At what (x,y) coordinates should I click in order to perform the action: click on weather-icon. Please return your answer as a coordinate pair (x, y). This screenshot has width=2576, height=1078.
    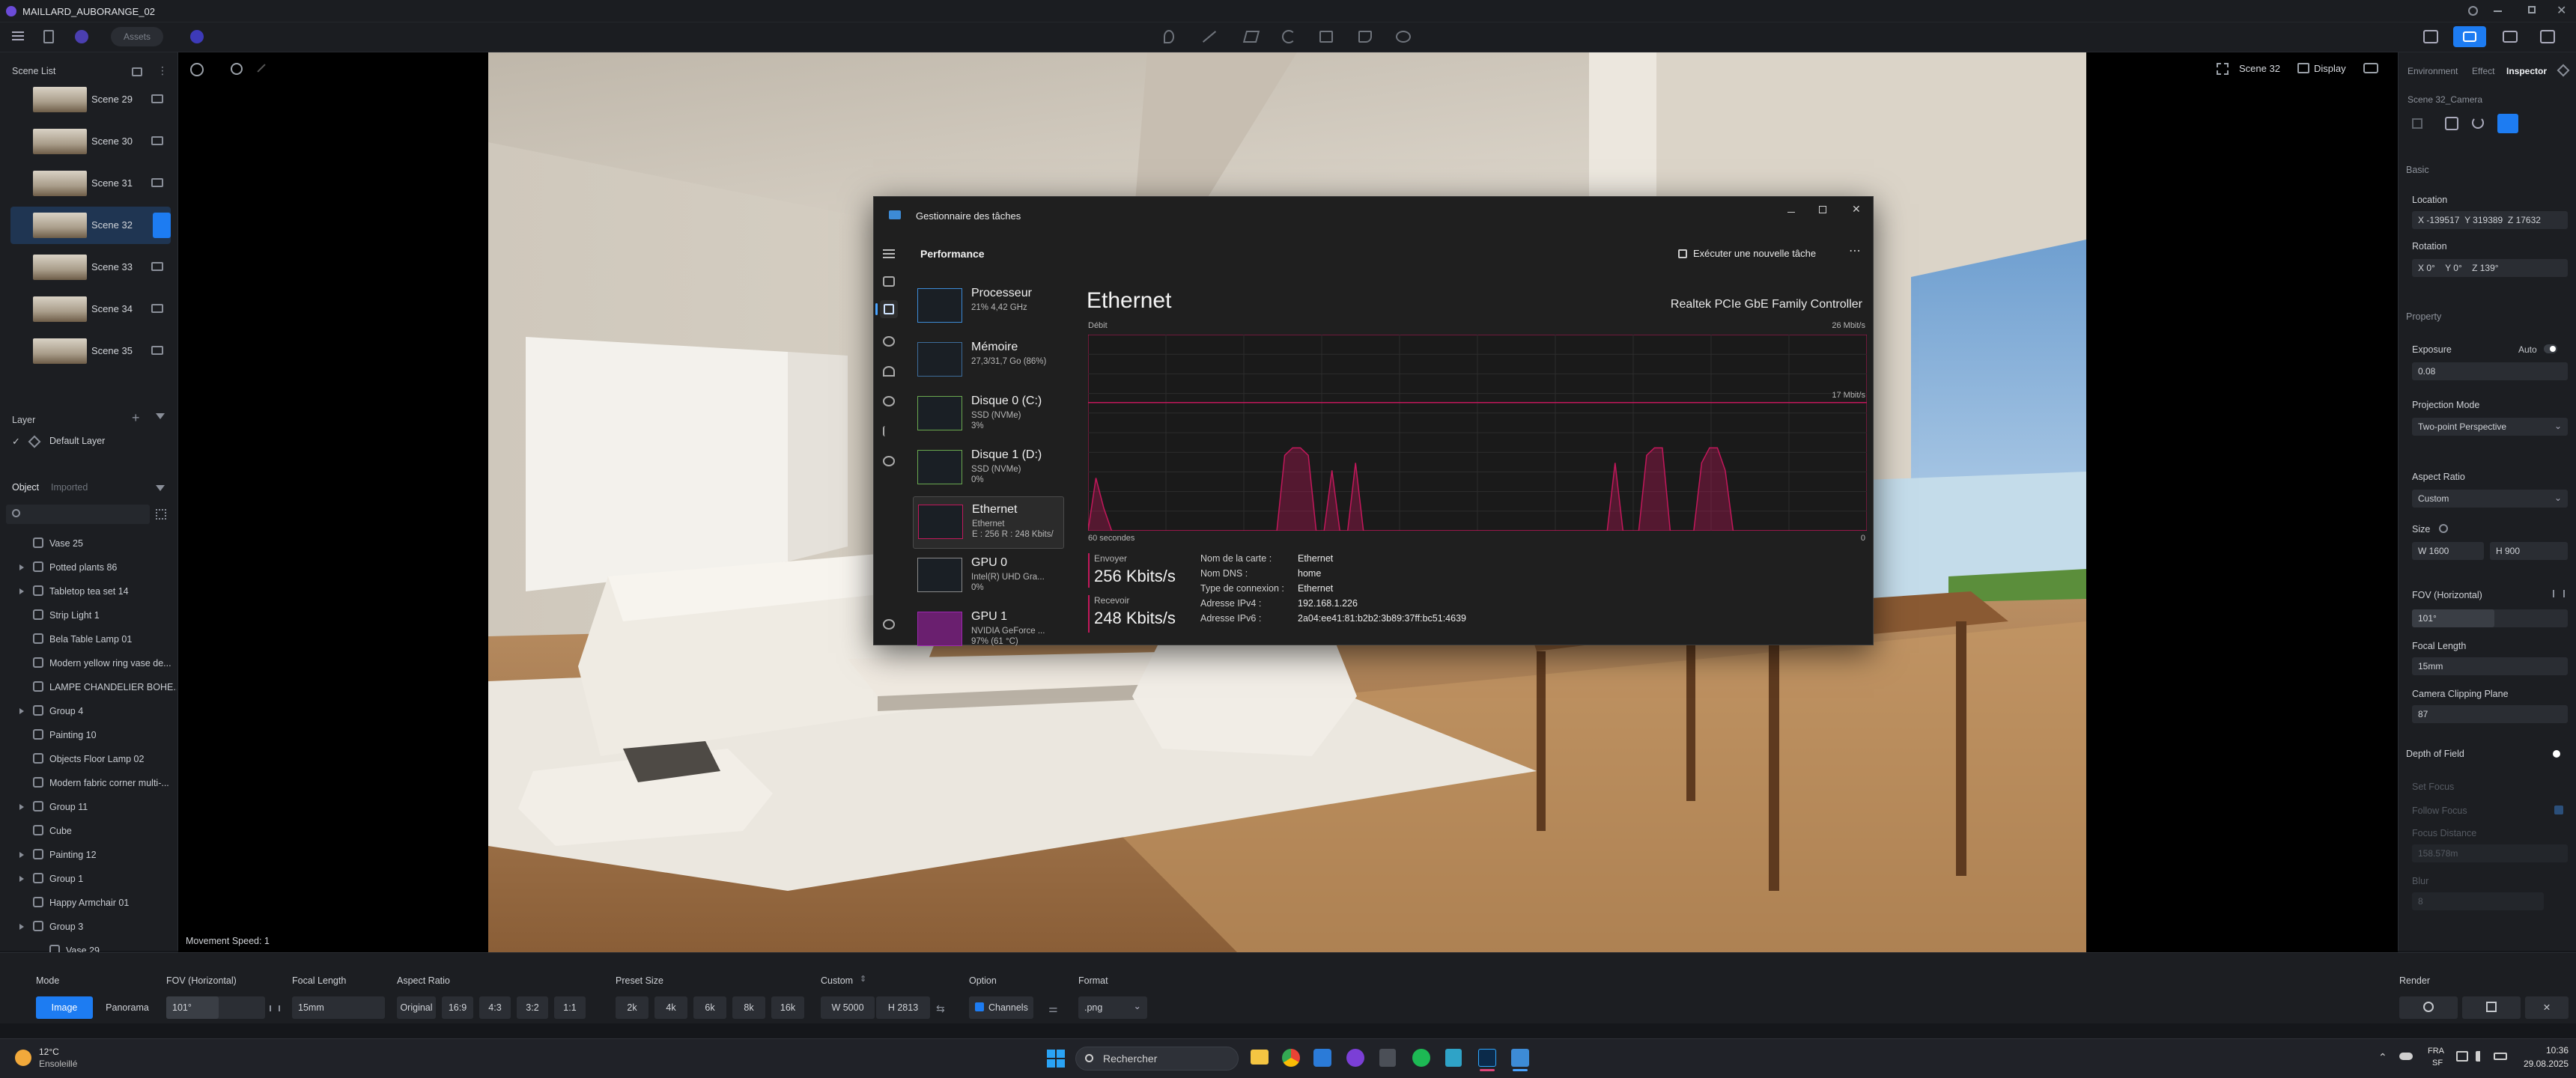
    Looking at the image, I should click on (23, 1058).